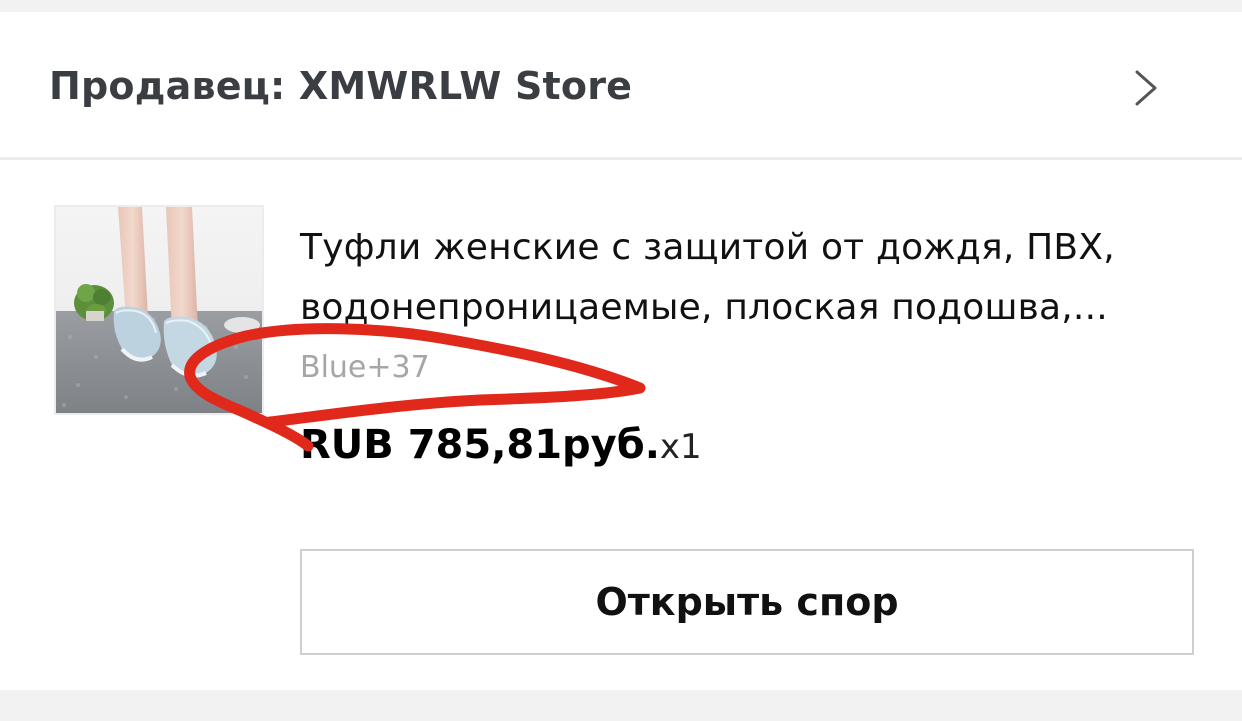  Describe the element at coordinates (341, 86) in the screenshot. I see `seller-label: Продавец: XMWRLW Store` at that location.